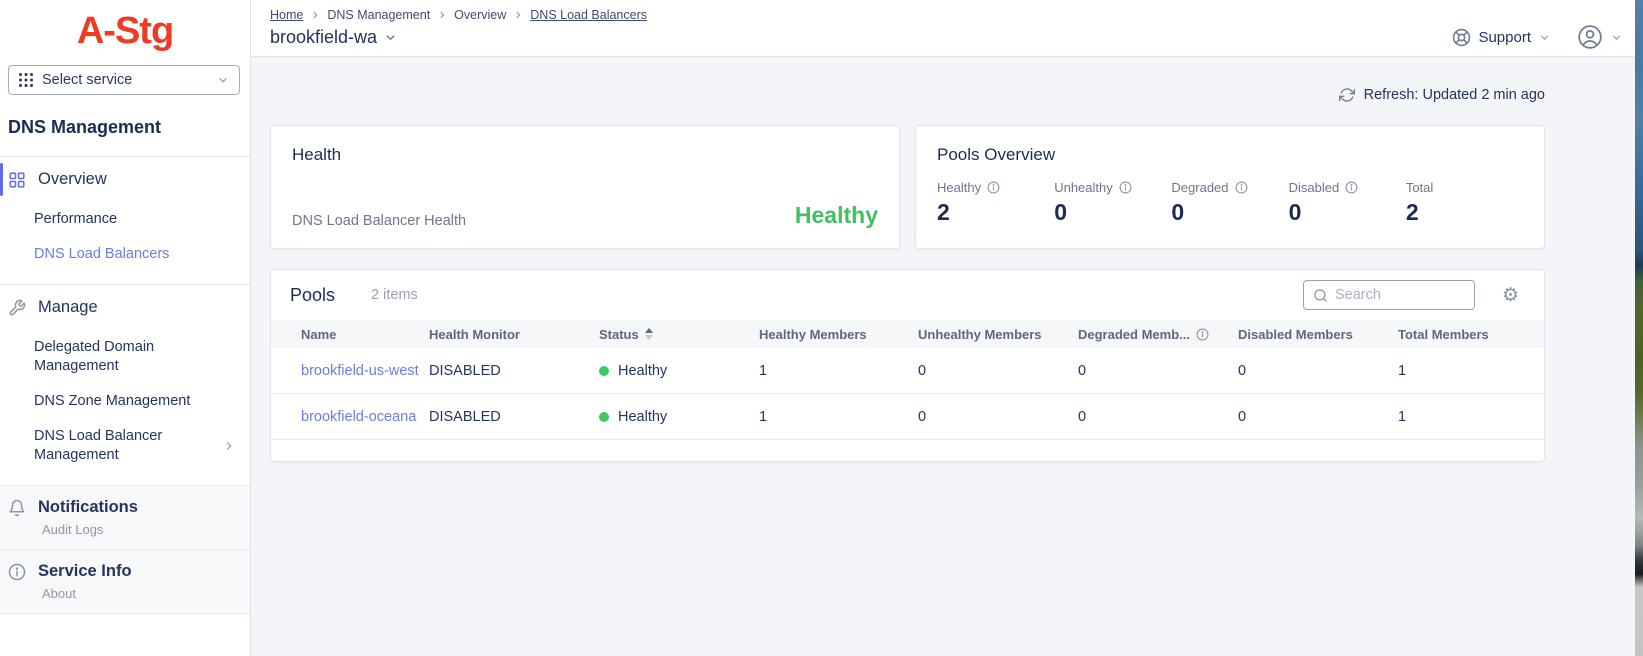 This screenshot has height=656, width=1643. What do you see at coordinates (229, 446) in the screenshot?
I see `chevron-right-icon` at bounding box center [229, 446].